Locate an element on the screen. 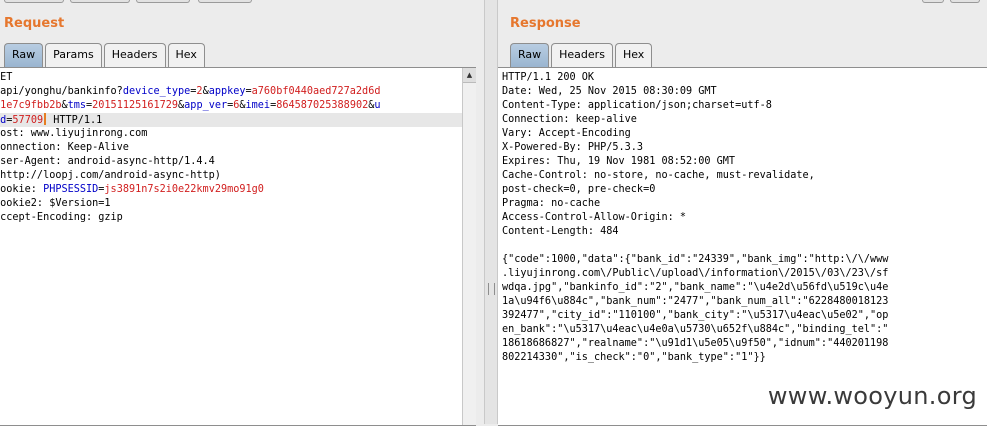 This screenshot has width=987, height=426. text-line: Expires: Thu, 19 Nov 1981 08:52:00 GMT is located at coordinates (619, 161).